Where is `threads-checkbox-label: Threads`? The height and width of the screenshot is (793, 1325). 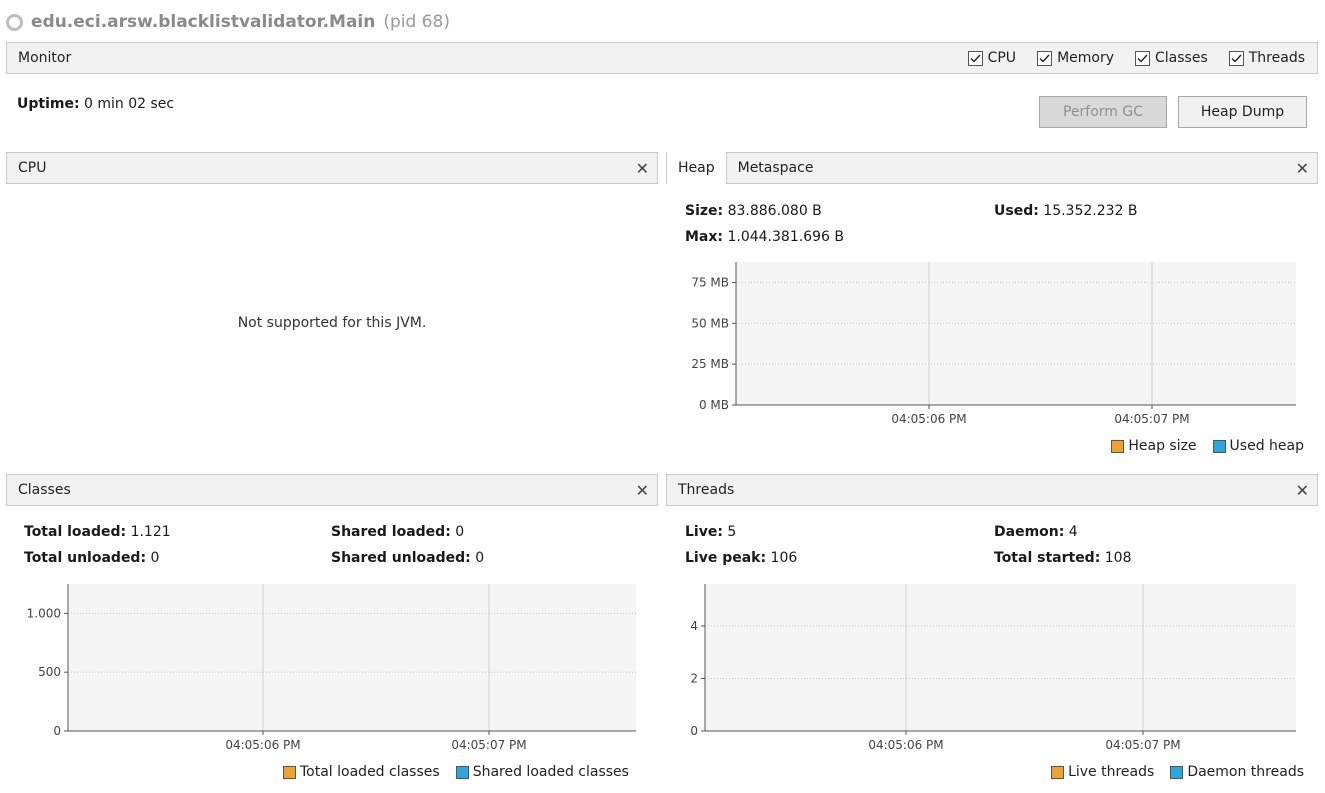 threads-checkbox-label: Threads is located at coordinates (1276, 58).